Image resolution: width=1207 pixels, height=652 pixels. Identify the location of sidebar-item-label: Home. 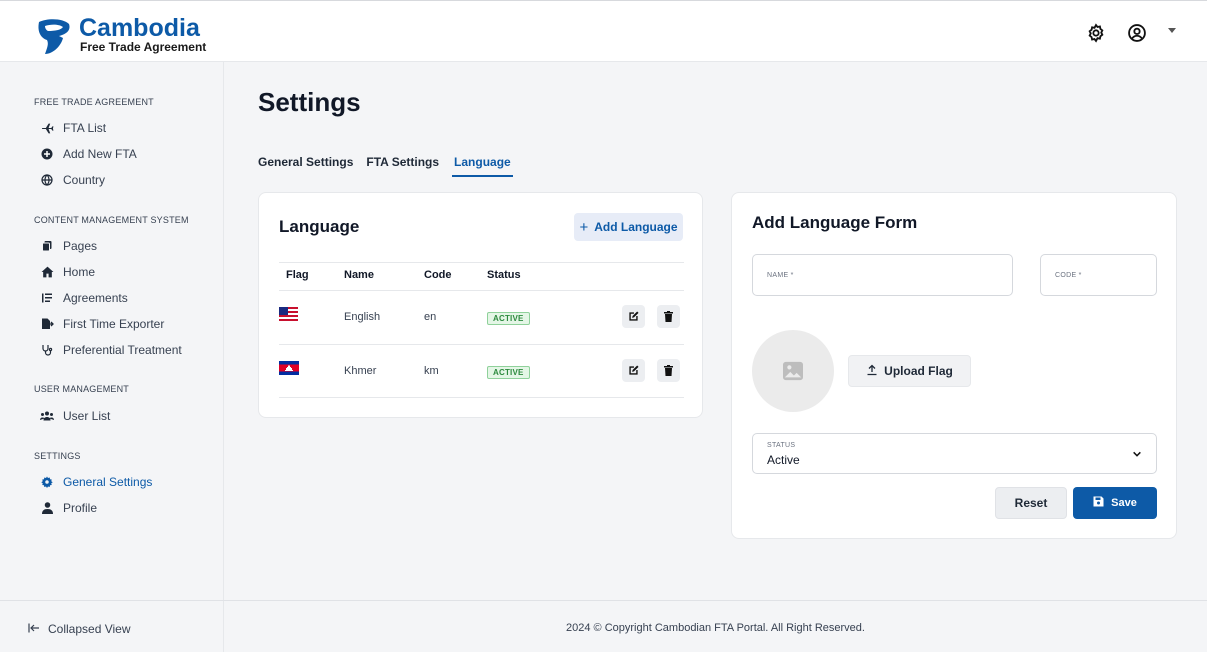
(79, 272).